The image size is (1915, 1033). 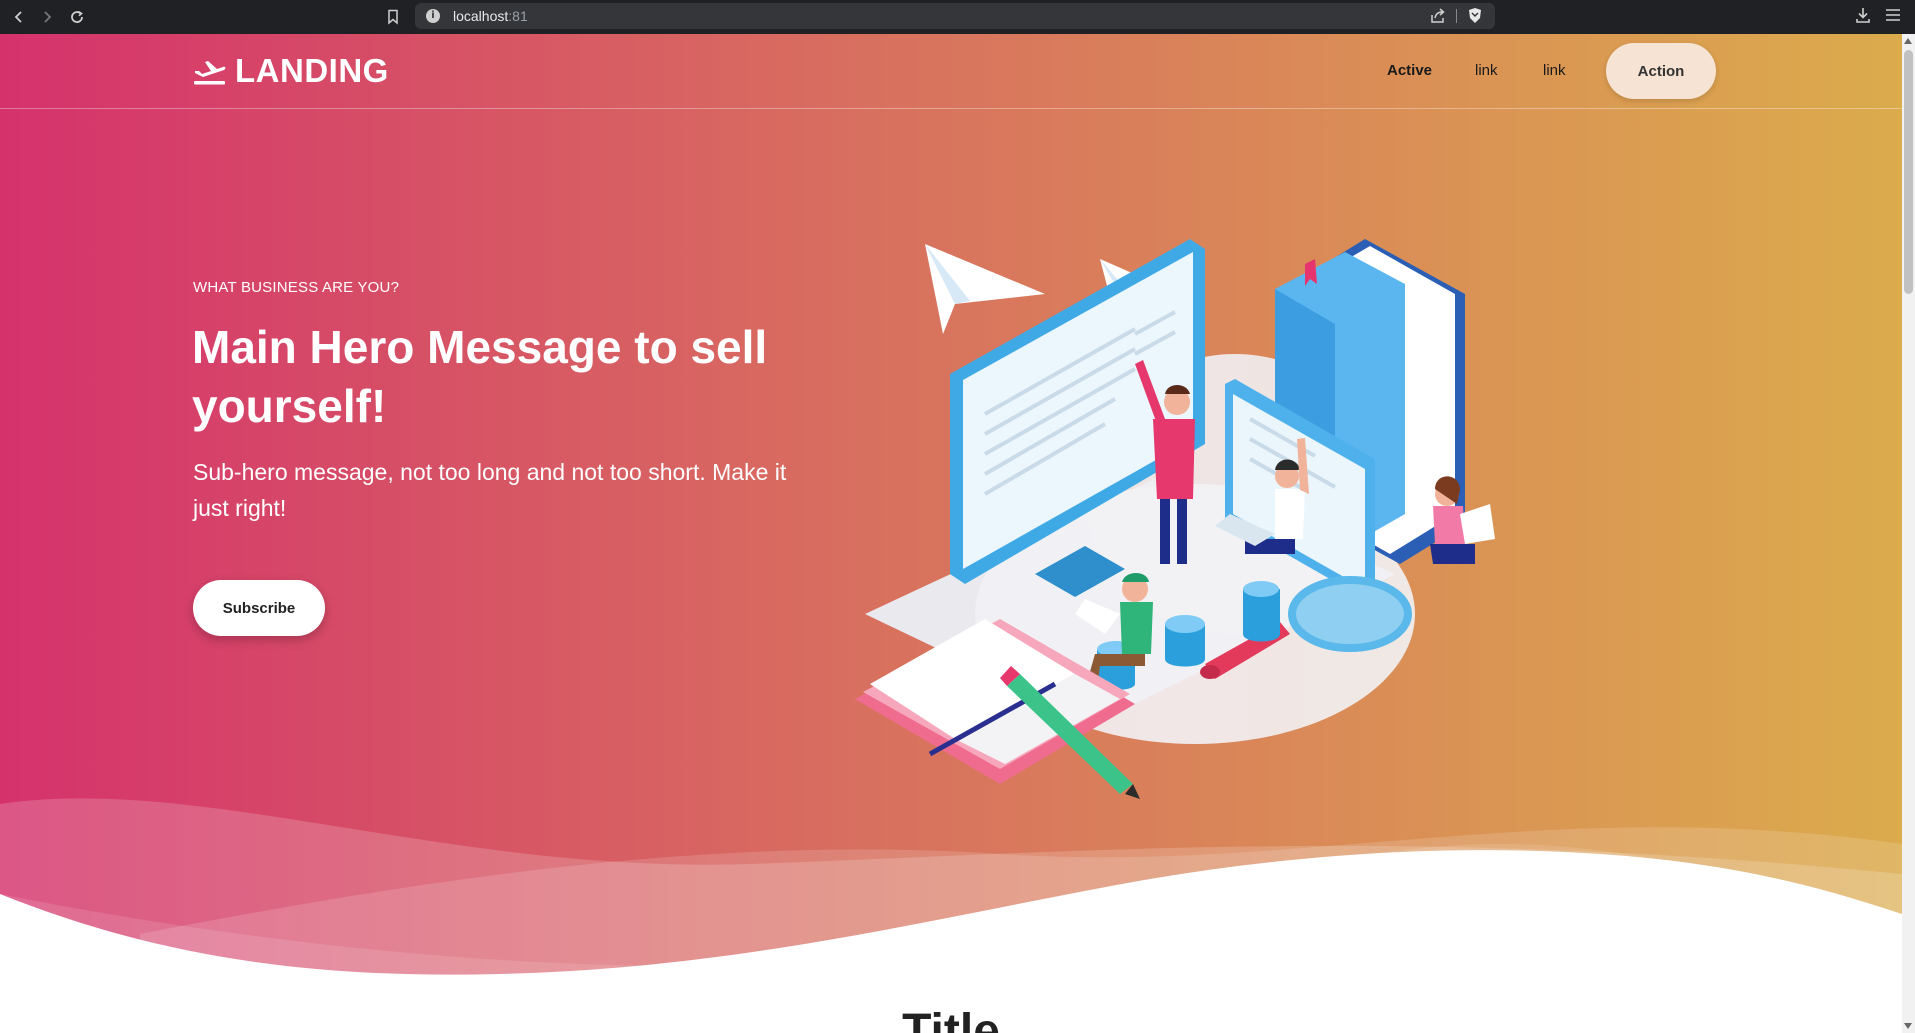 I want to click on shields-button, so click(x=1475, y=16).